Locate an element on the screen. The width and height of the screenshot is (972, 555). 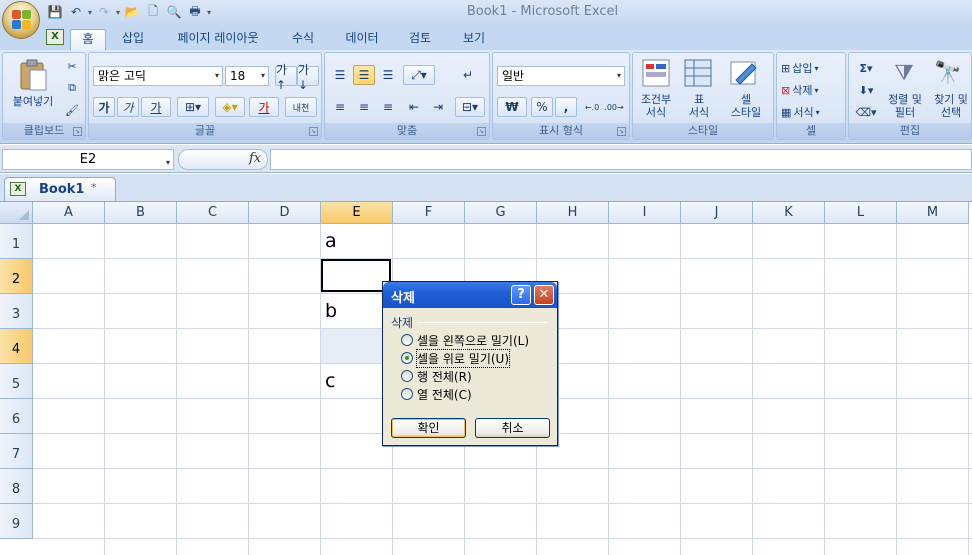
column-header-g: G is located at coordinates (501, 213).